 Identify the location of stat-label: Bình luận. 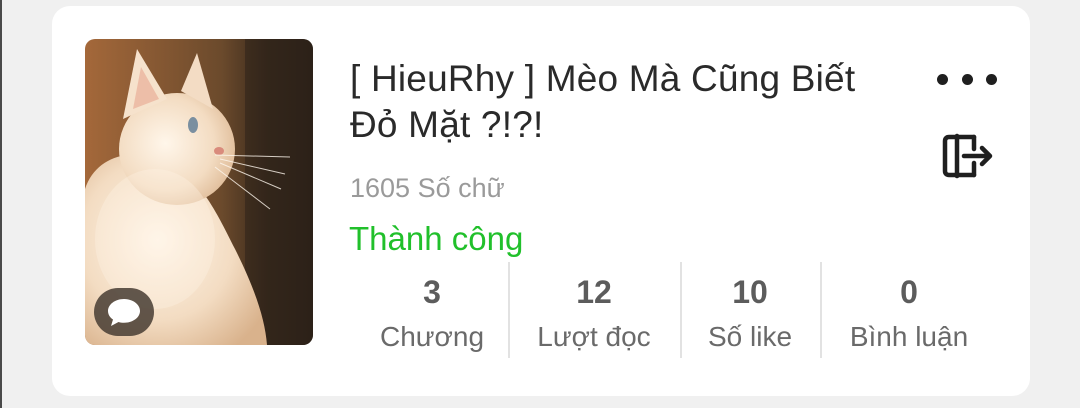
(909, 336).